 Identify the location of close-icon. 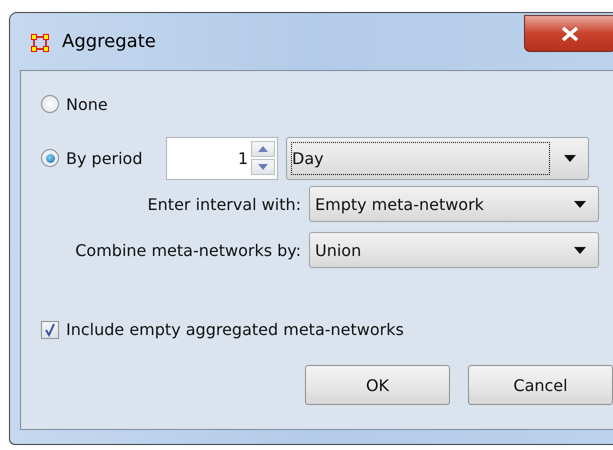
(570, 33).